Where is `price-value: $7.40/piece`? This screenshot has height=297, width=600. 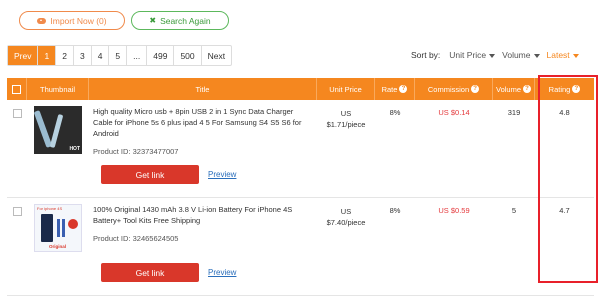
price-value: $7.40/piece is located at coordinates (346, 222).